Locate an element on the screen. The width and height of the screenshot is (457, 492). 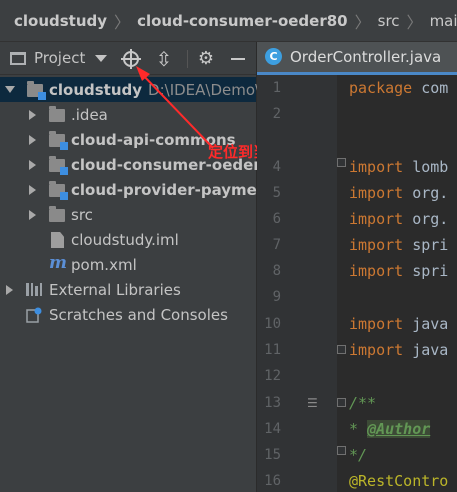
tree-item-label: cloudstudy D:\IDEA\Demo\c is located at coordinates (158, 90).